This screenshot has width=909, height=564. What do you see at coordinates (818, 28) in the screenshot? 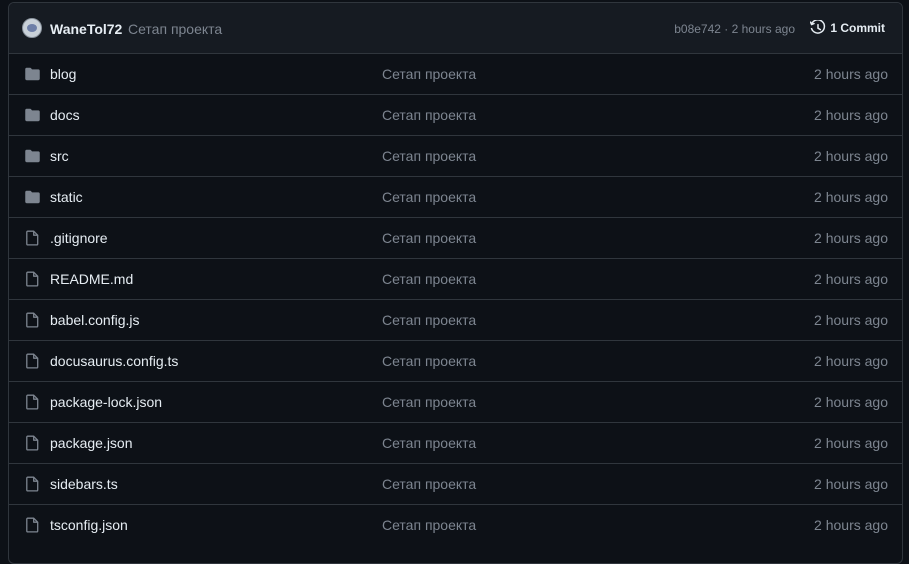
I see `history-icon` at bounding box center [818, 28].